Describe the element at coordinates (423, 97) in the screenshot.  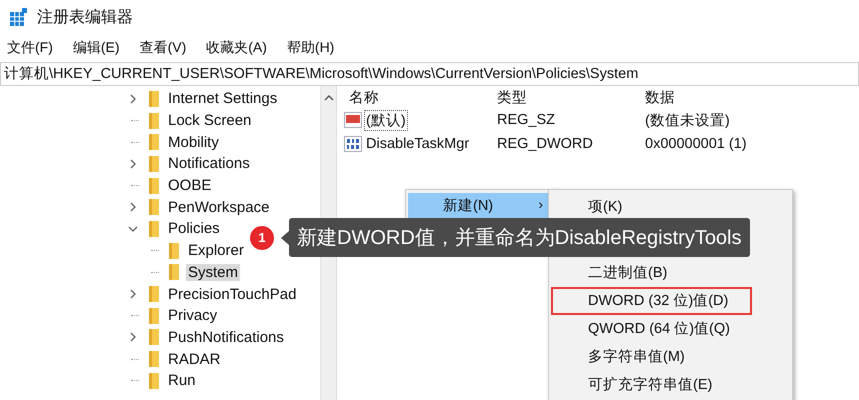
I see `column-header: 名称` at that location.